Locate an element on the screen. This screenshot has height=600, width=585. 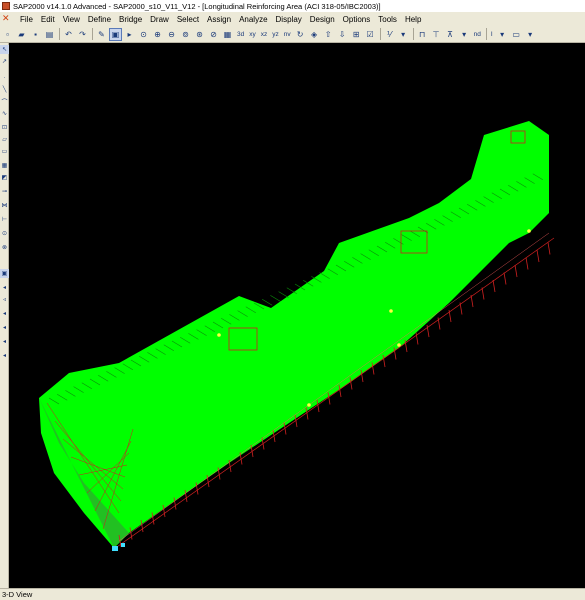
reshape-icon: ↗ is located at coordinates (4, 61).